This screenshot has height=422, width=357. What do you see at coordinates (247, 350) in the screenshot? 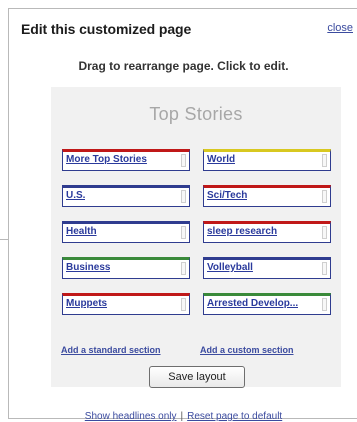
I see `add-custom-section-link: Add a custom section` at bounding box center [247, 350].